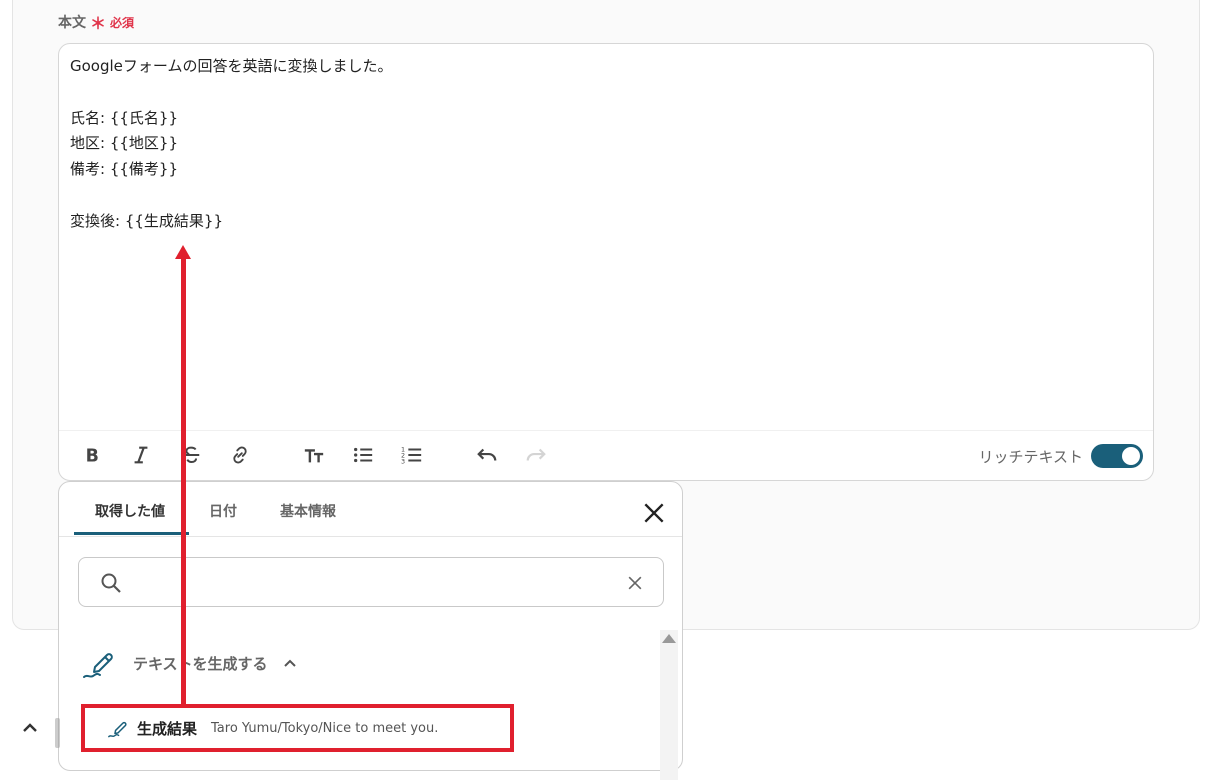  I want to click on group-label: テキストを生成する, so click(200, 663).